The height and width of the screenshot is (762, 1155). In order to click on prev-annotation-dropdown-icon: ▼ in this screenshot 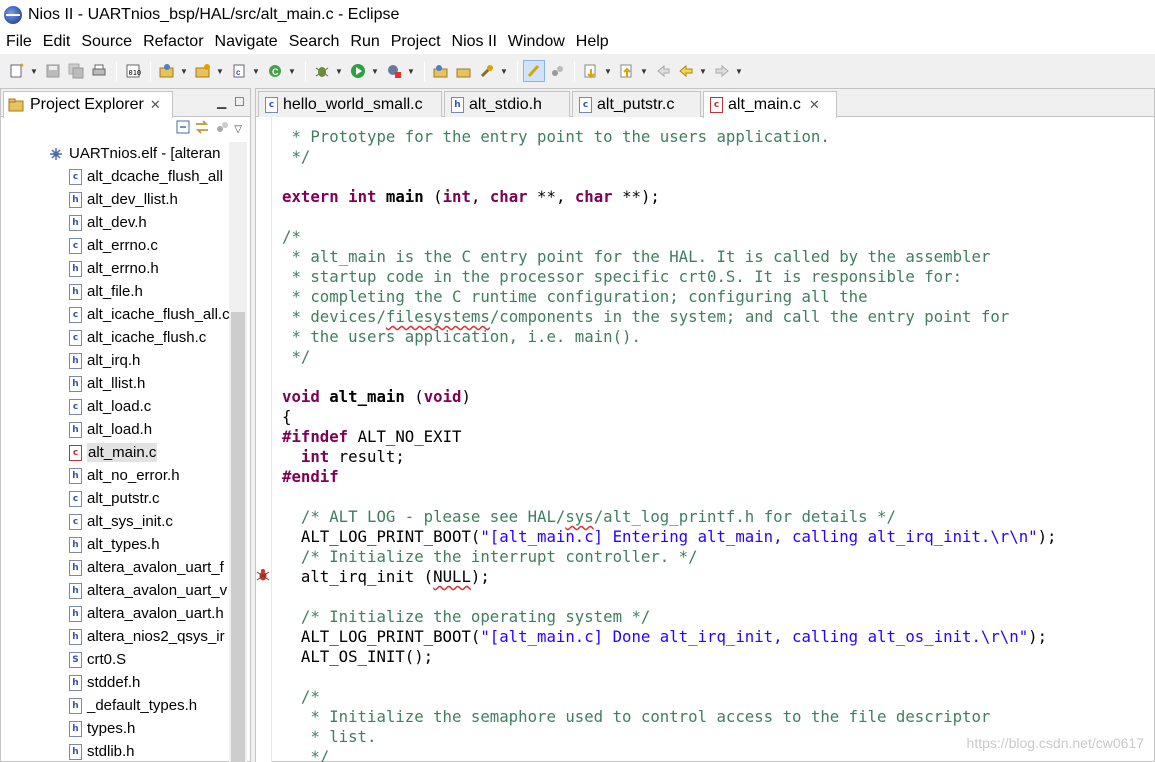, I will do `click(644, 71)`.